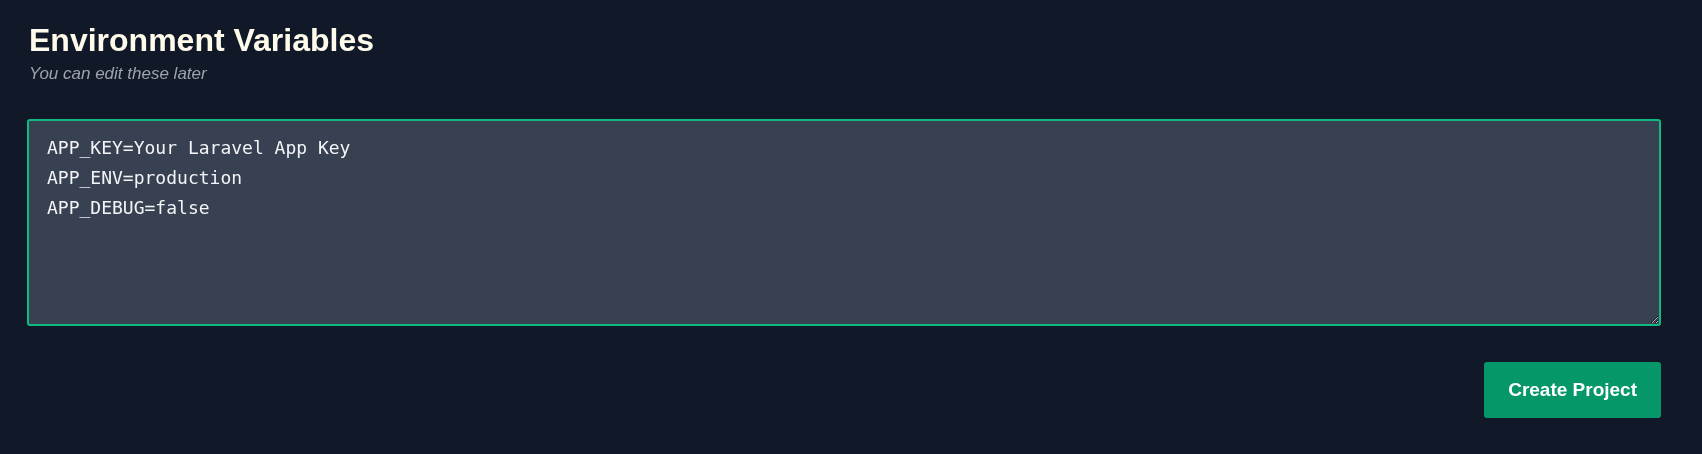 Image resolution: width=1702 pixels, height=454 pixels. Describe the element at coordinates (118, 74) in the screenshot. I see `section-subtitle: You can edit these later` at that location.